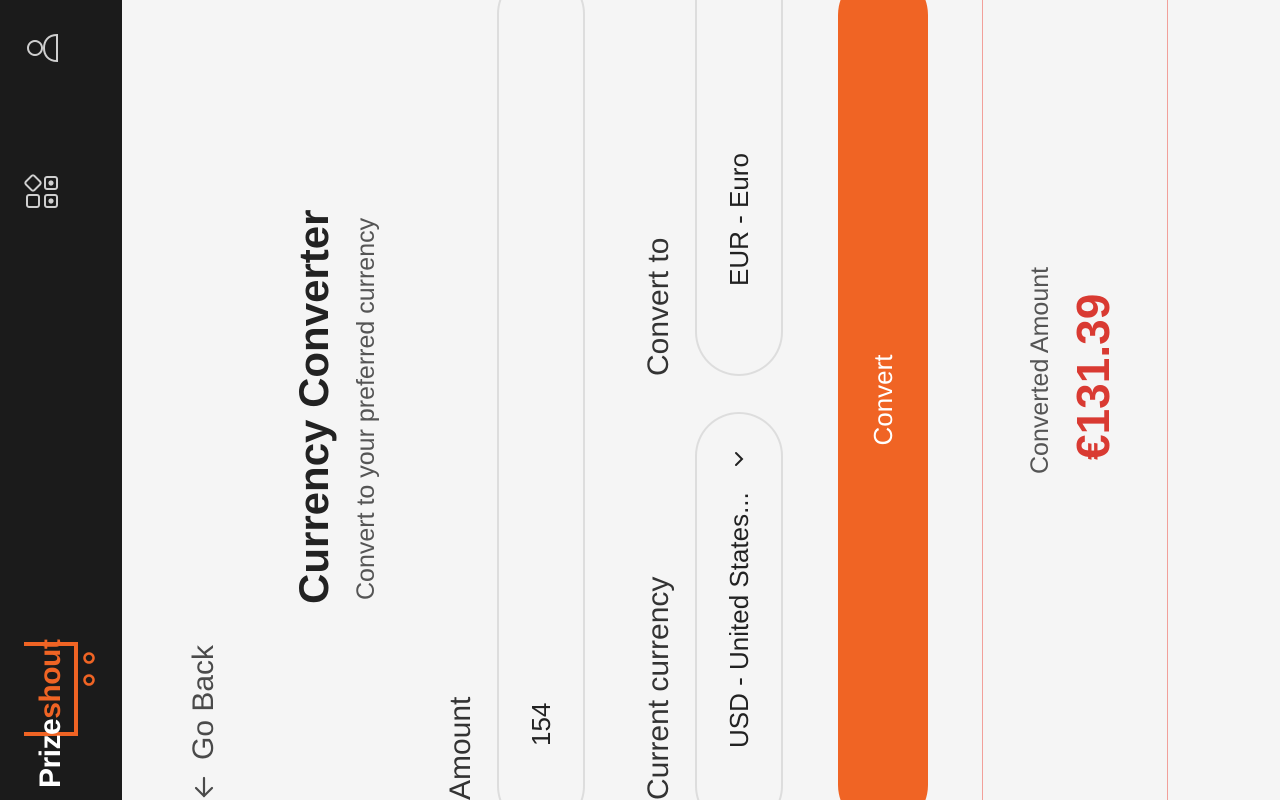 This screenshot has width=1280, height=800. Describe the element at coordinates (50, 679) in the screenshot. I see `logo-text-accent: shout` at that location.